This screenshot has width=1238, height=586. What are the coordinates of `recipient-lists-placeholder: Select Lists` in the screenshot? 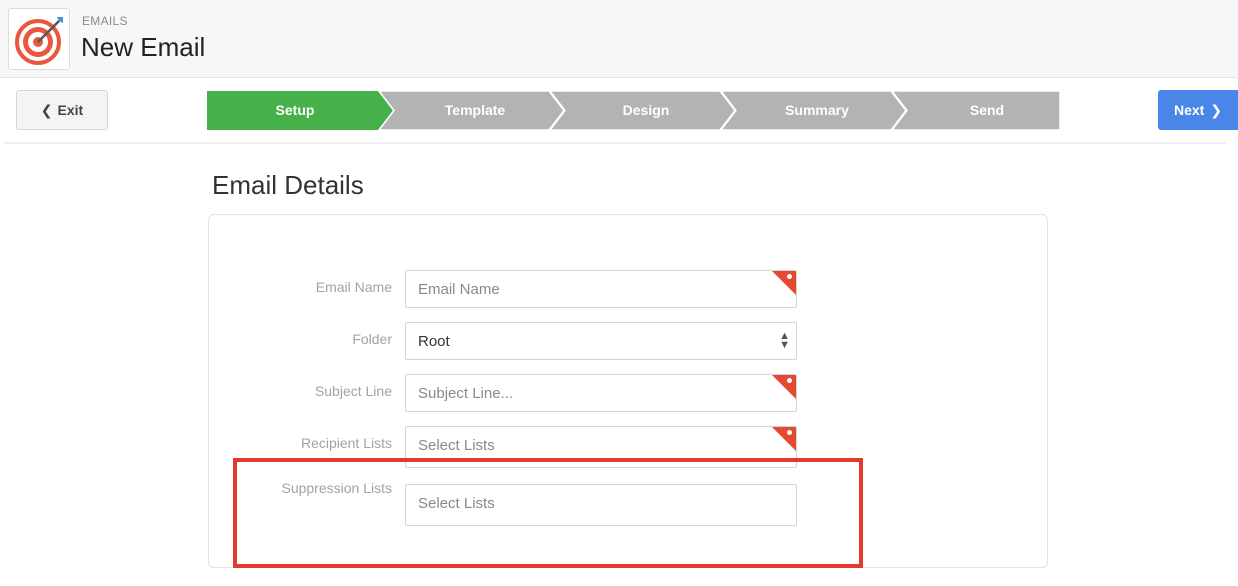 It's located at (456, 445).